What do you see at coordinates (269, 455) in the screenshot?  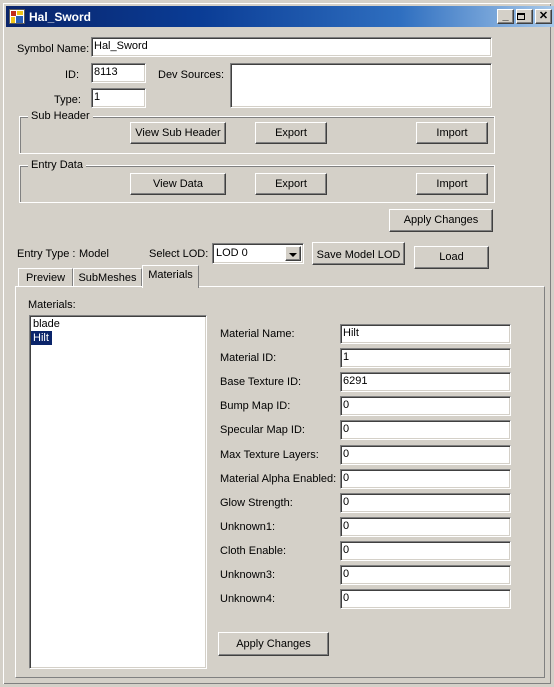 I see `material-property-label: Max Texture Layers:` at bounding box center [269, 455].